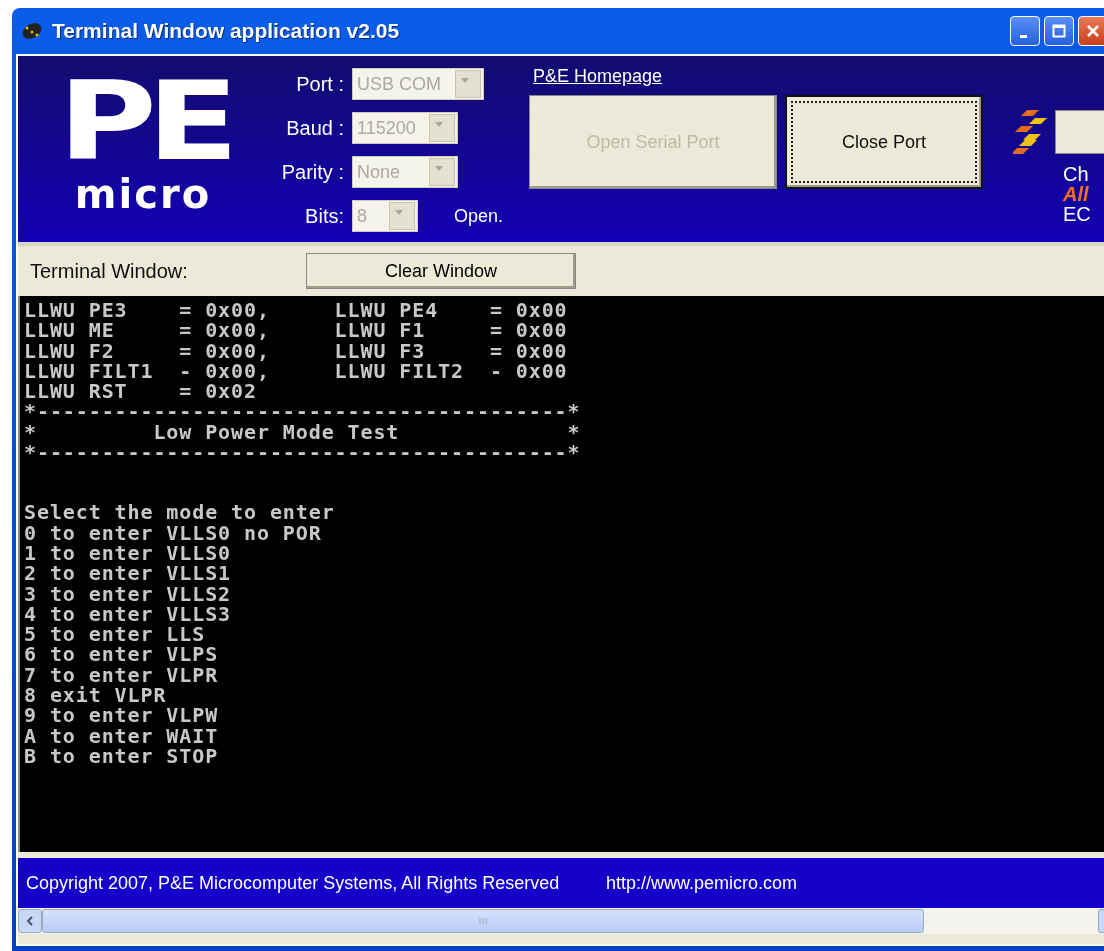 Image resolution: width=1104 pixels, height=951 pixels. What do you see at coordinates (96, 695) in the screenshot?
I see `terminal-line: 8 exit VLPR` at bounding box center [96, 695].